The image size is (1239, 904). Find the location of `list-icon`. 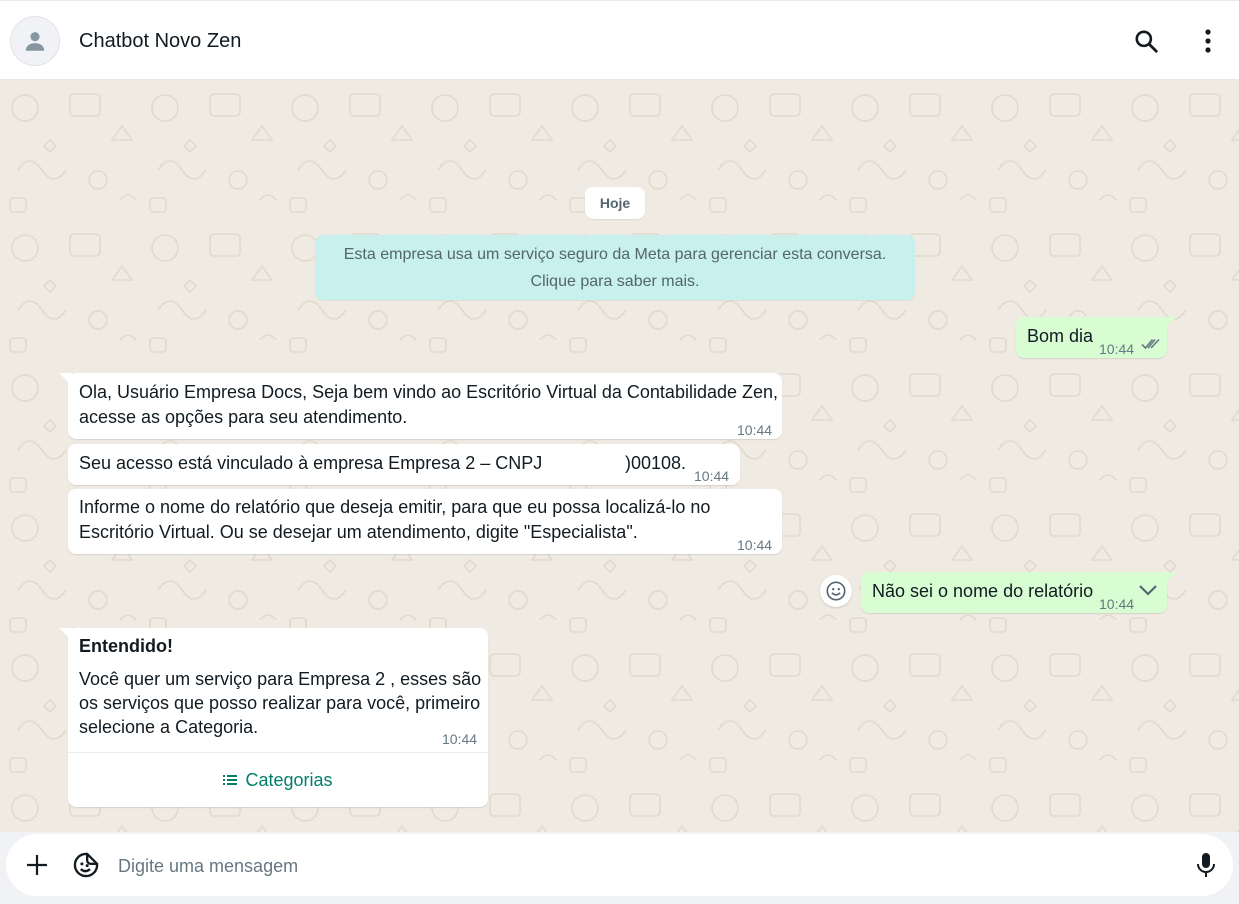

list-icon is located at coordinates (230, 780).